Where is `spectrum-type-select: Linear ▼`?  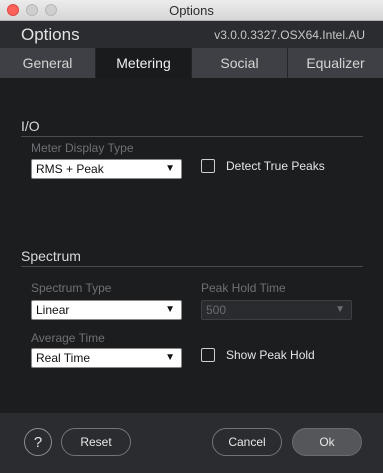
spectrum-type-select: Linear ▼ is located at coordinates (106, 310).